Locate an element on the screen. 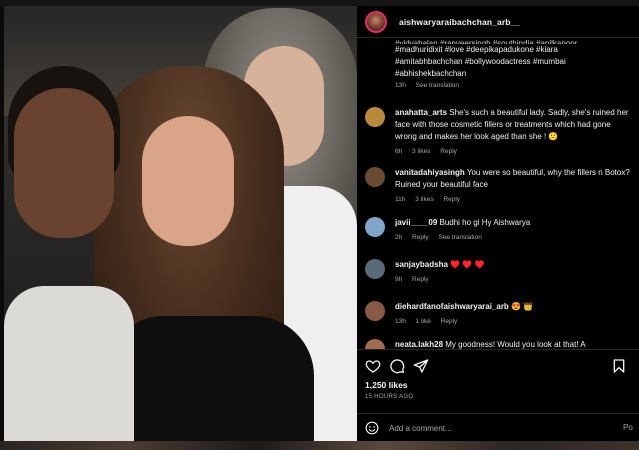  commenter-username: anahatta_arts is located at coordinates (421, 112).